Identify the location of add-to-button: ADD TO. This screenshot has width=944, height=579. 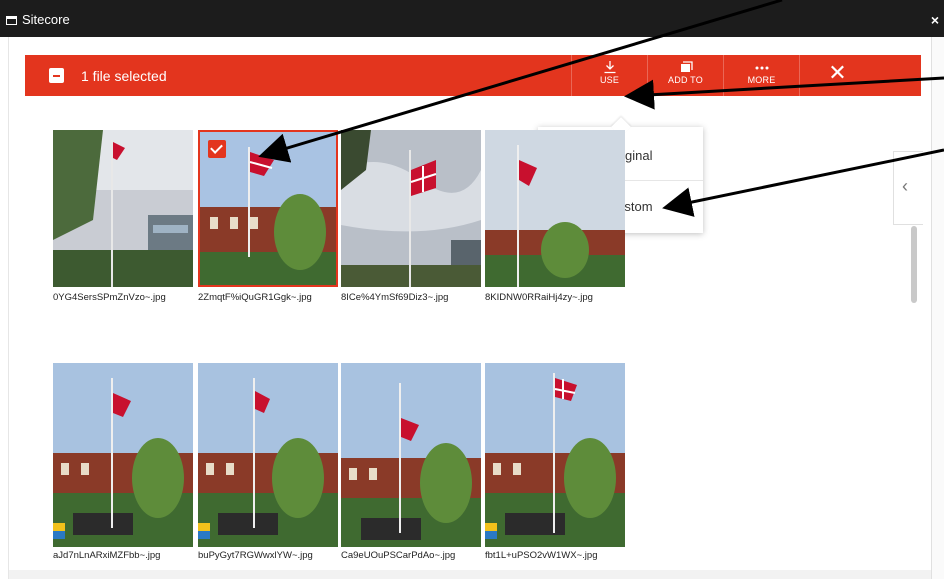
(685, 75).